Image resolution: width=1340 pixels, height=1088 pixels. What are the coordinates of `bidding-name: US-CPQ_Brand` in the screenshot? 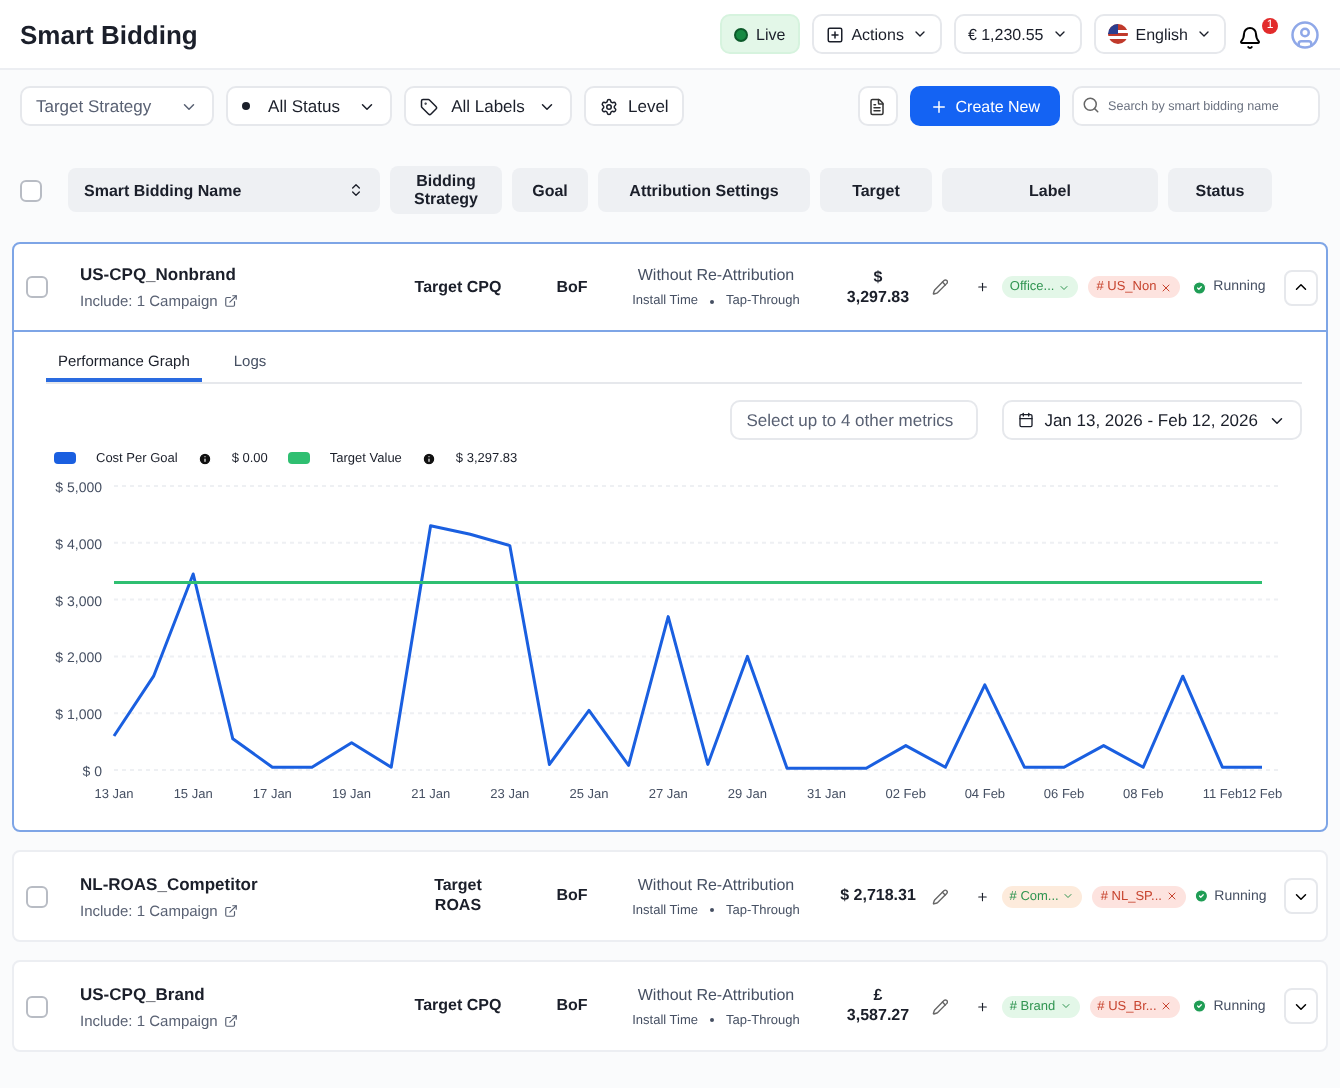 It's located at (142, 993).